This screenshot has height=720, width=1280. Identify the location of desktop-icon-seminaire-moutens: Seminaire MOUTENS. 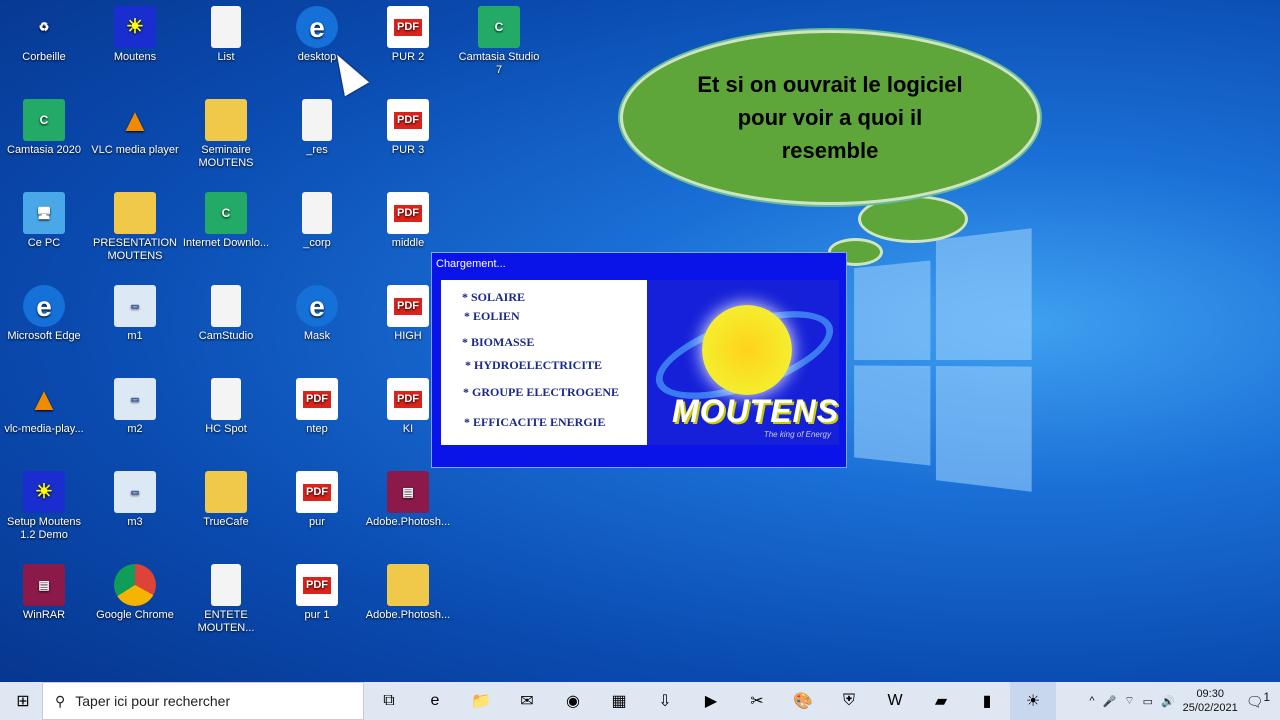
(226, 131).